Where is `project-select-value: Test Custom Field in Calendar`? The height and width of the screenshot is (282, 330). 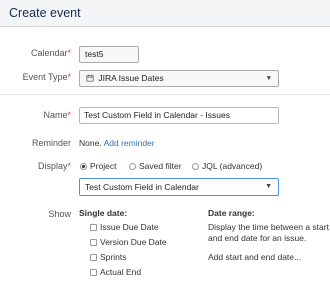
project-select-value: Test Custom Field in Calendar is located at coordinates (142, 187).